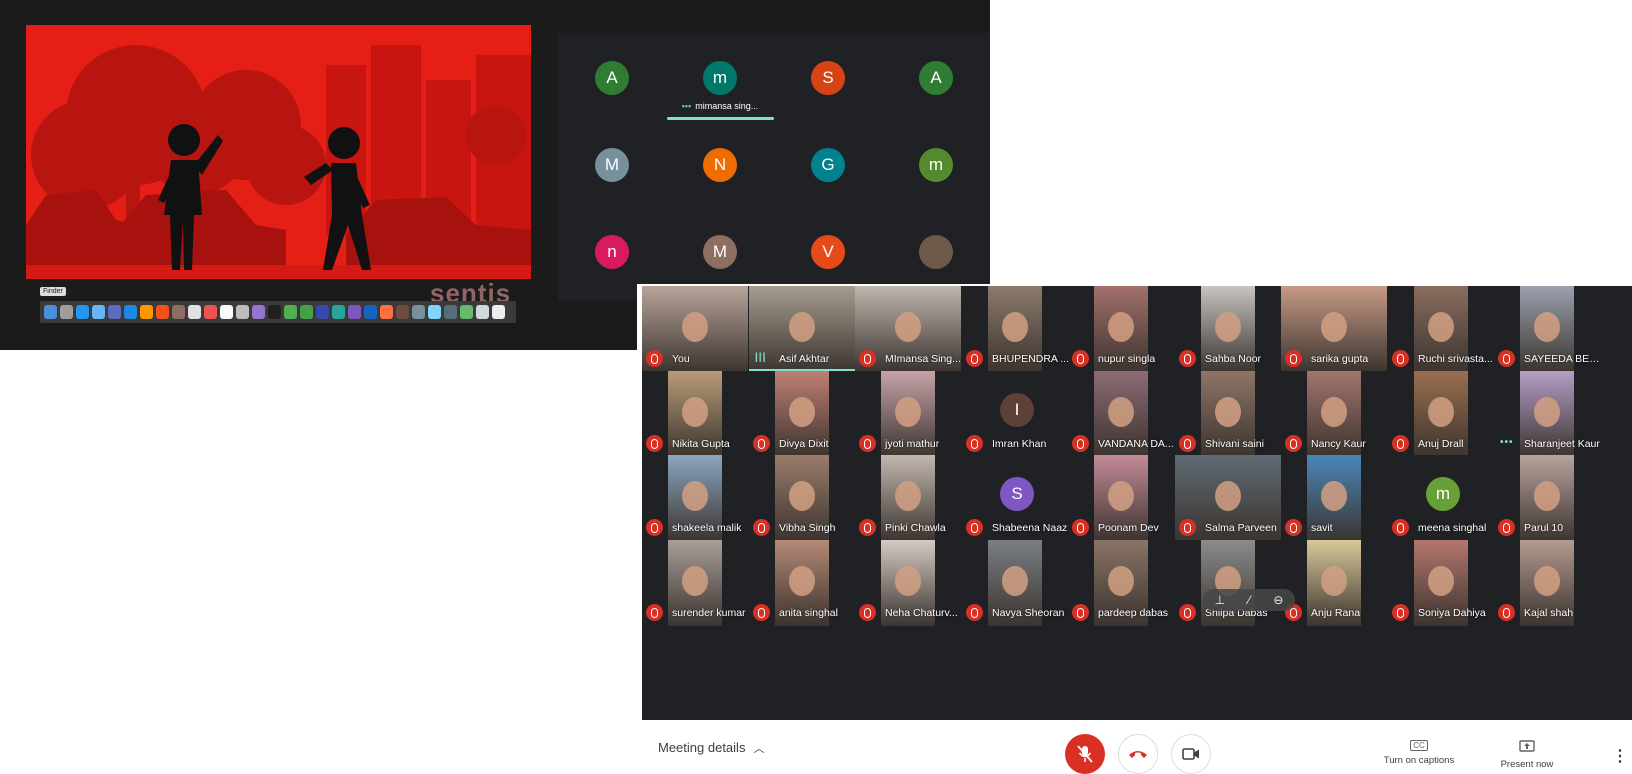  What do you see at coordinates (711, 748) in the screenshot?
I see `meeting-details-button: Meeting details ︿` at bounding box center [711, 748].